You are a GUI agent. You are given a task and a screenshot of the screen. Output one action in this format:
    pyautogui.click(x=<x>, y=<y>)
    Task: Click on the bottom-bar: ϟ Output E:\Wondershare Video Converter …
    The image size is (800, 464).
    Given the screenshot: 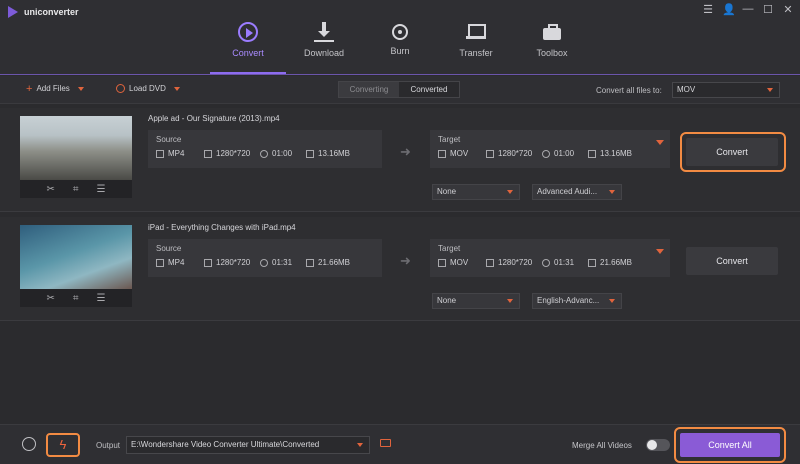 What is the action you would take?
    pyautogui.click(x=400, y=444)
    